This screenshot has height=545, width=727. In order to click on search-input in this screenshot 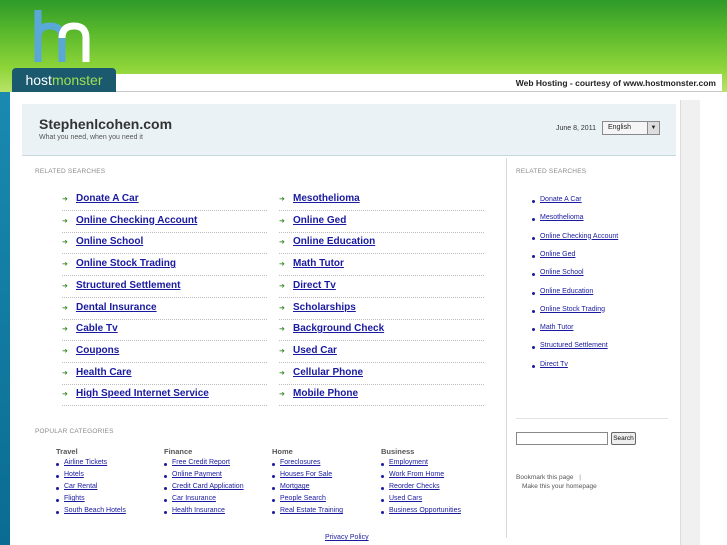, I will do `click(562, 438)`.